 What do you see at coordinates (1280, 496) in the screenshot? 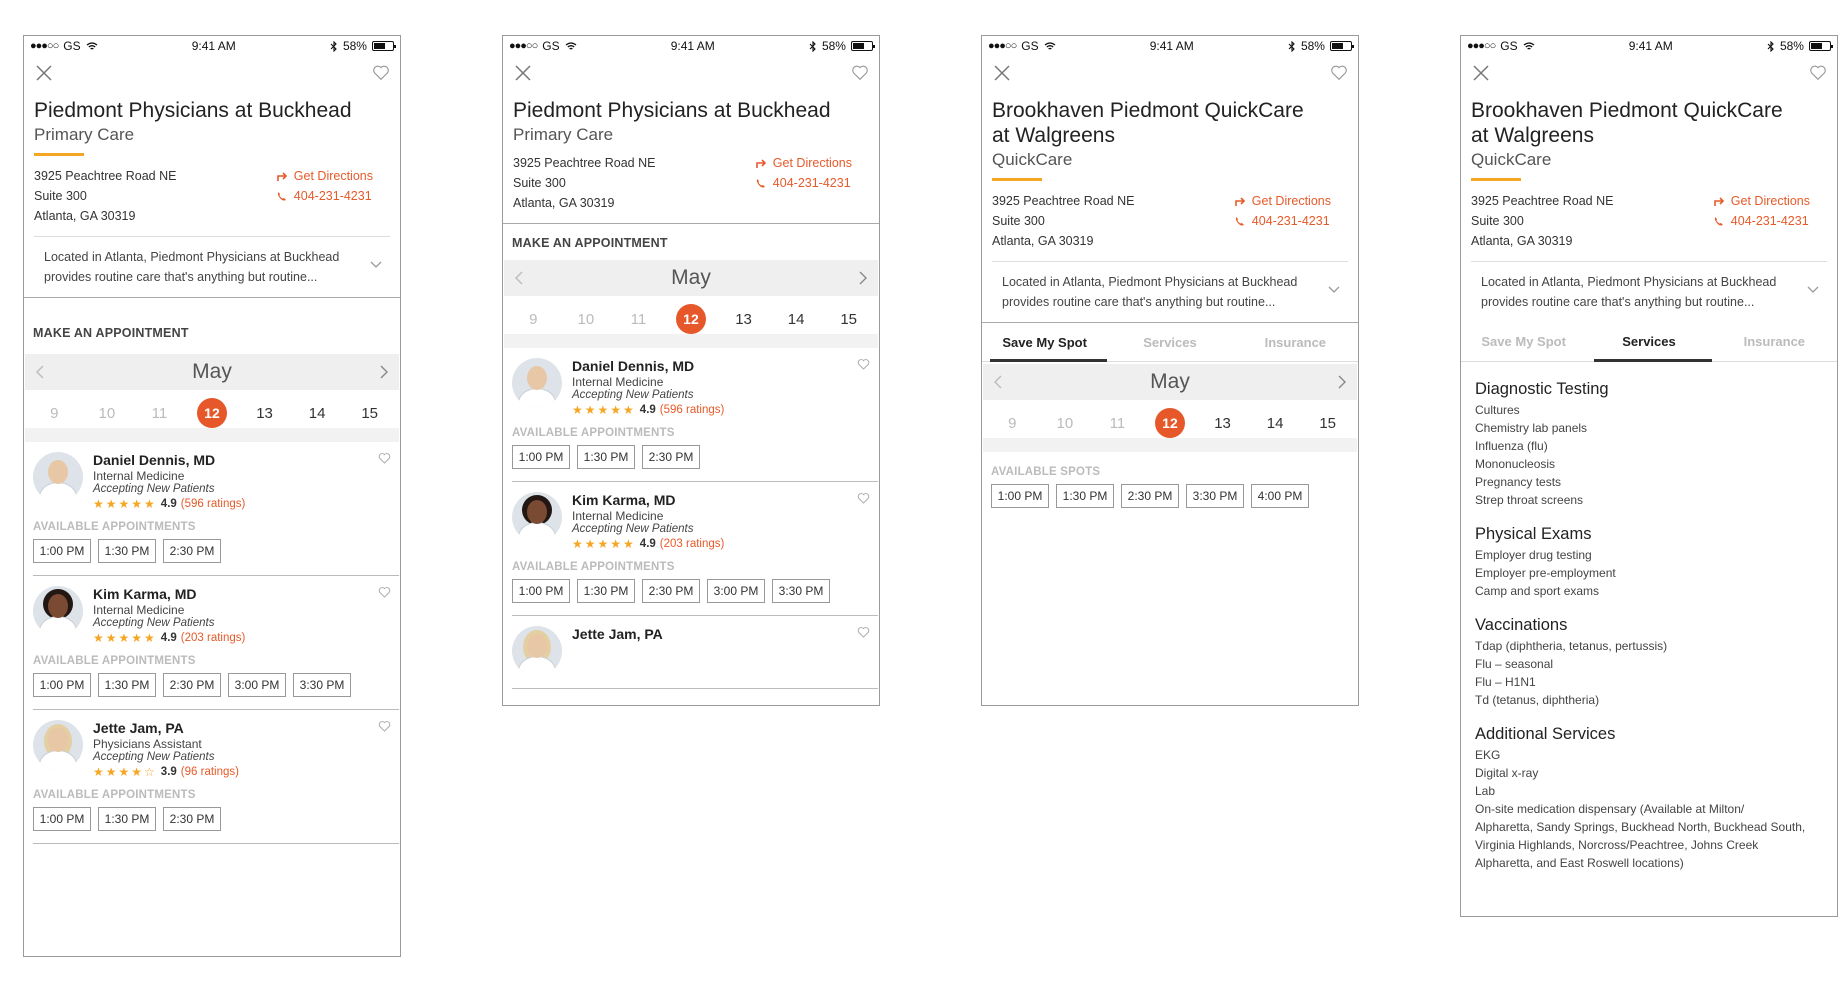
I see `time-slot-button: 4:00 PM` at bounding box center [1280, 496].